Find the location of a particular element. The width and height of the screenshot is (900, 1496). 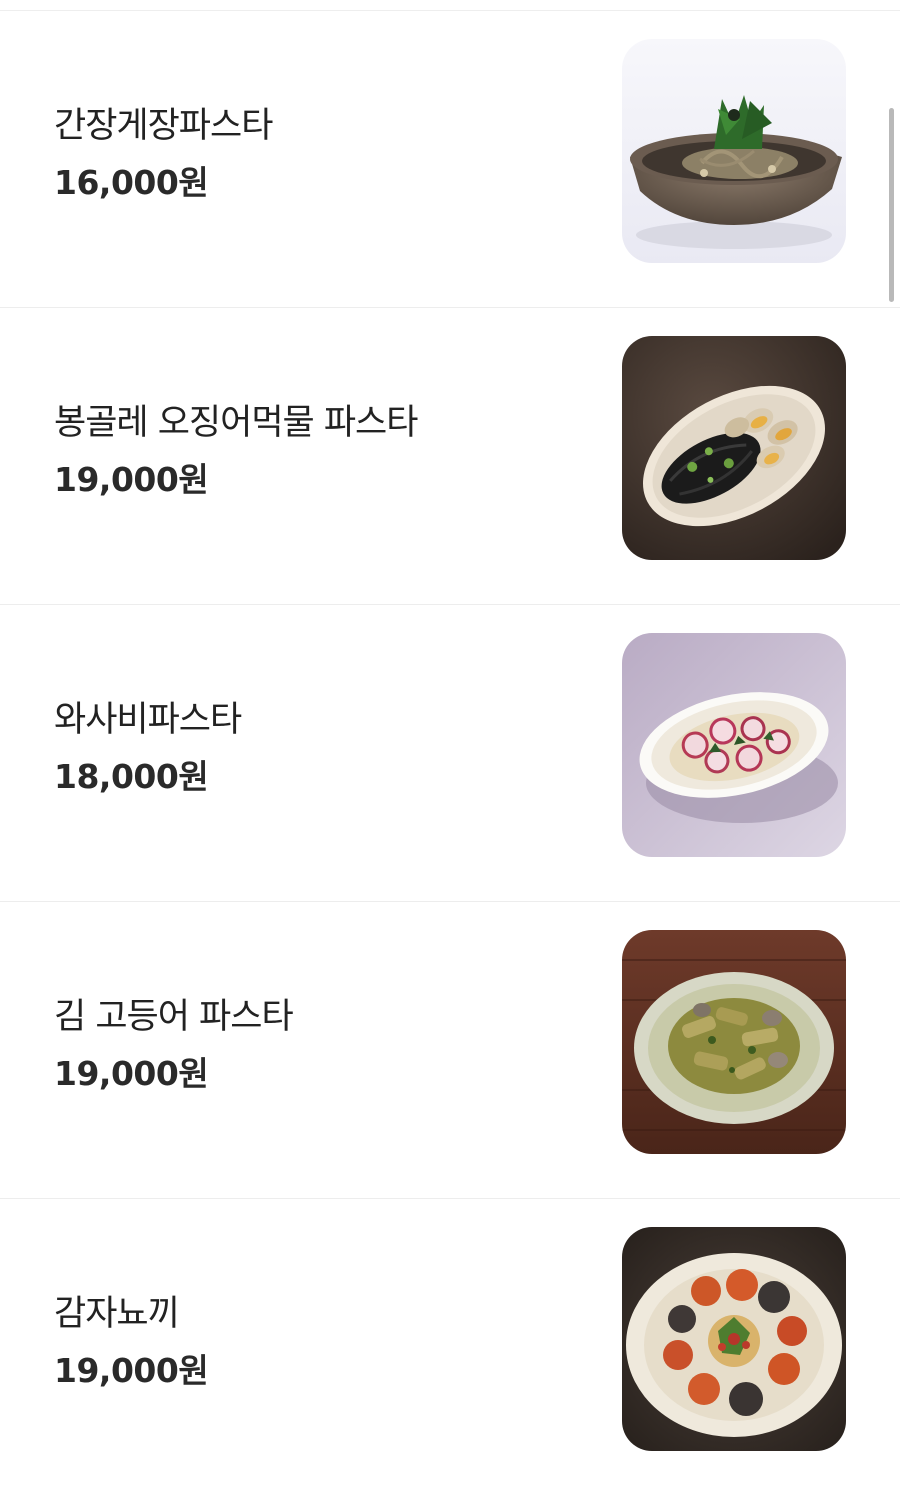

menu-item-name: 와사비파스타 is located at coordinates (148, 720).